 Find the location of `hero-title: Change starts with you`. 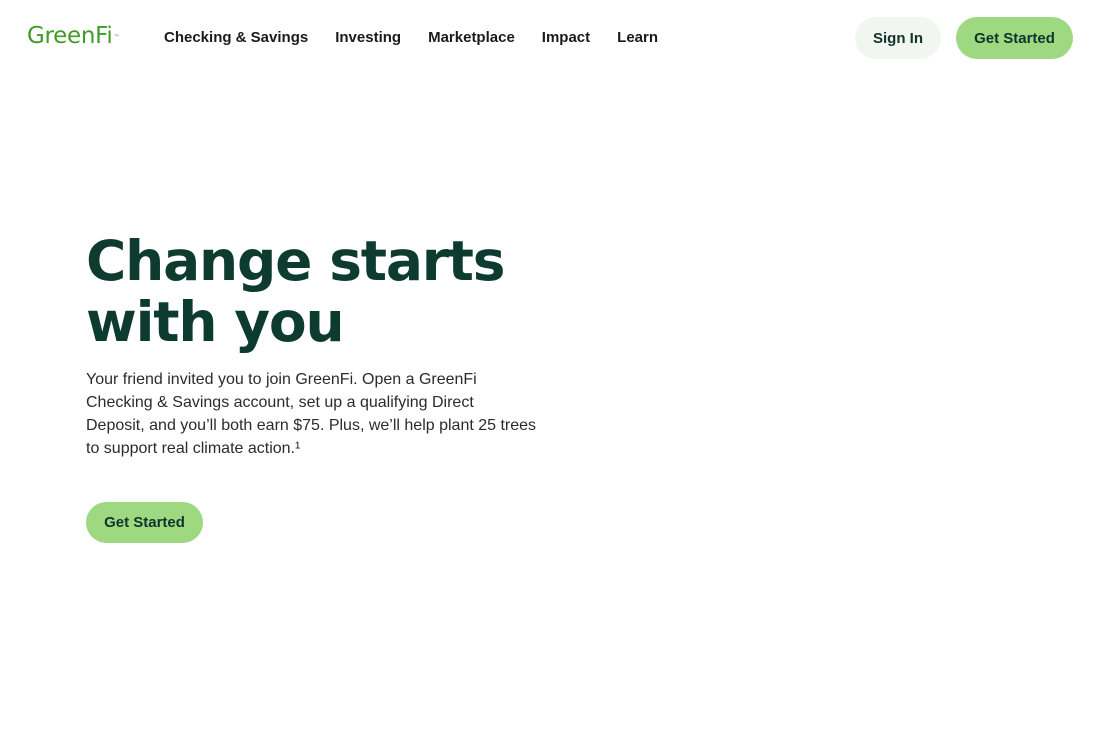

hero-title: Change starts with you is located at coordinates (316, 292).